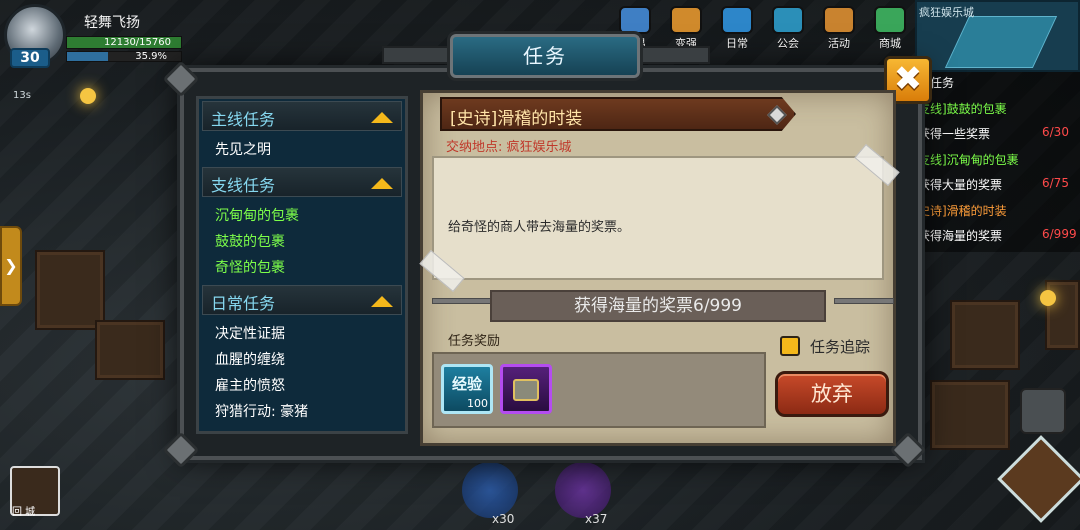  I want to click on tracker-row: 史诗]滑稽的时装, so click(962, 210).